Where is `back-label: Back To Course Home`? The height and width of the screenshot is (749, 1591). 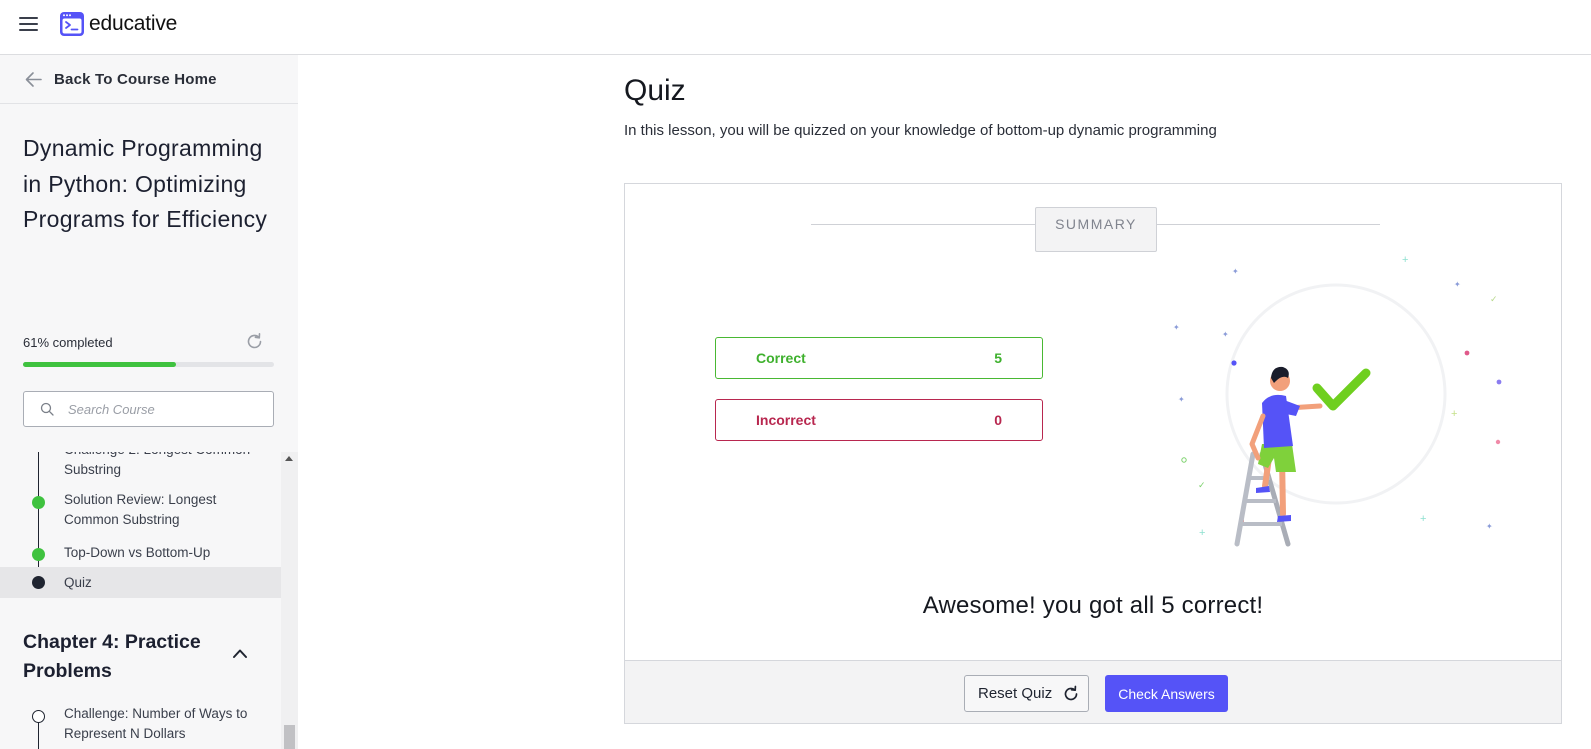
back-label: Back To Course Home is located at coordinates (135, 79).